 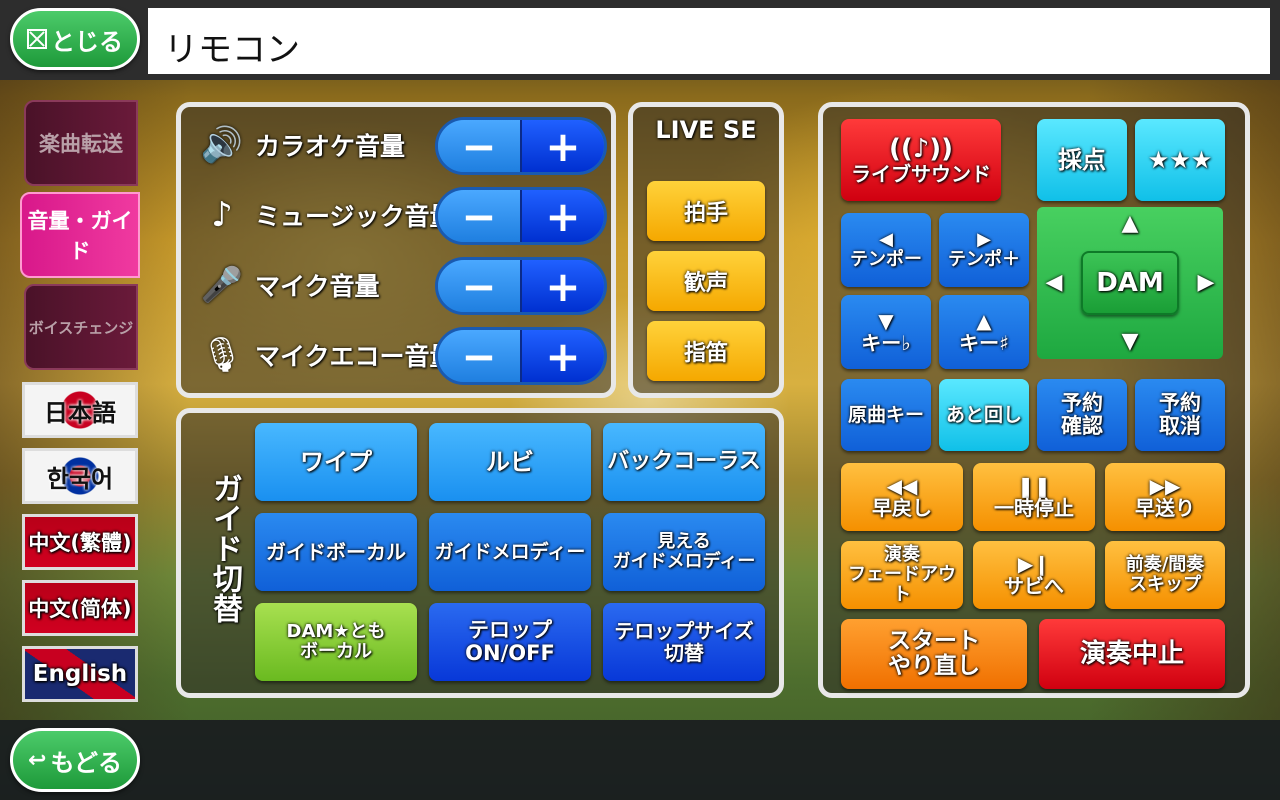 I want to click on dpad-right-button: ▶, so click(x=1206, y=283).